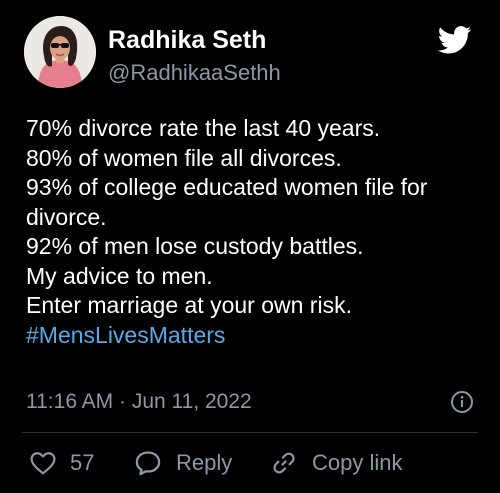 The height and width of the screenshot is (493, 500). I want to click on reply-button: Reply, so click(183, 463).